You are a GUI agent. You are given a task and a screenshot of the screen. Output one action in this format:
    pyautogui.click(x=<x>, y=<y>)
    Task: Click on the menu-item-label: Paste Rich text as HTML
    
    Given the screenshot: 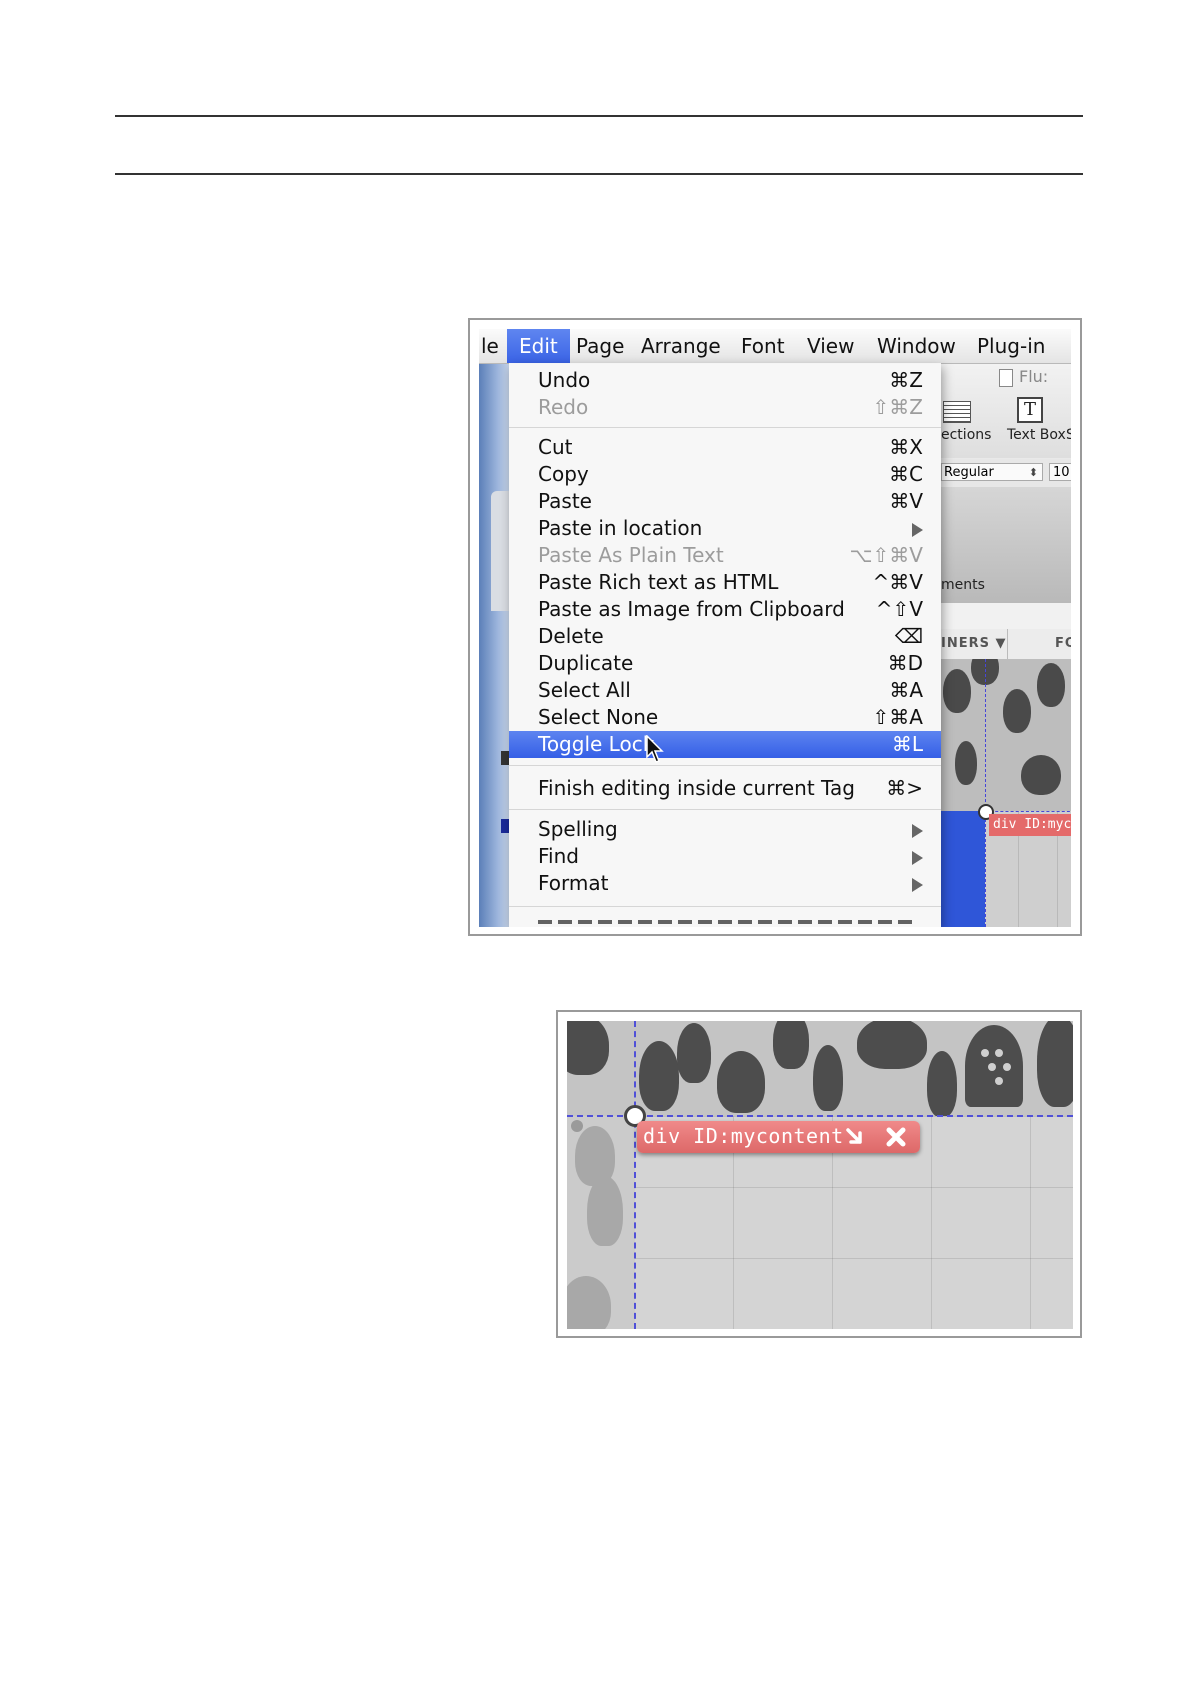 What is the action you would take?
    pyautogui.click(x=658, y=582)
    